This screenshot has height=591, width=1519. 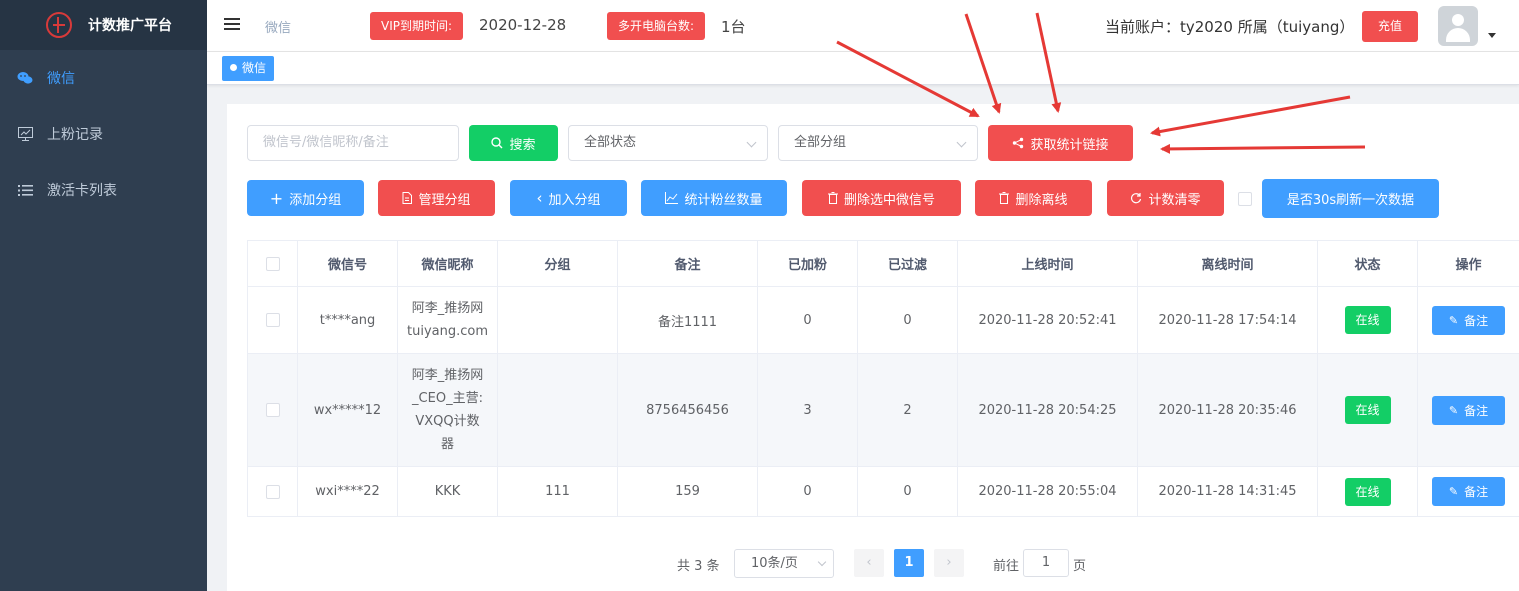 I want to click on add-group-button: + 添加分组, so click(x=305, y=198).